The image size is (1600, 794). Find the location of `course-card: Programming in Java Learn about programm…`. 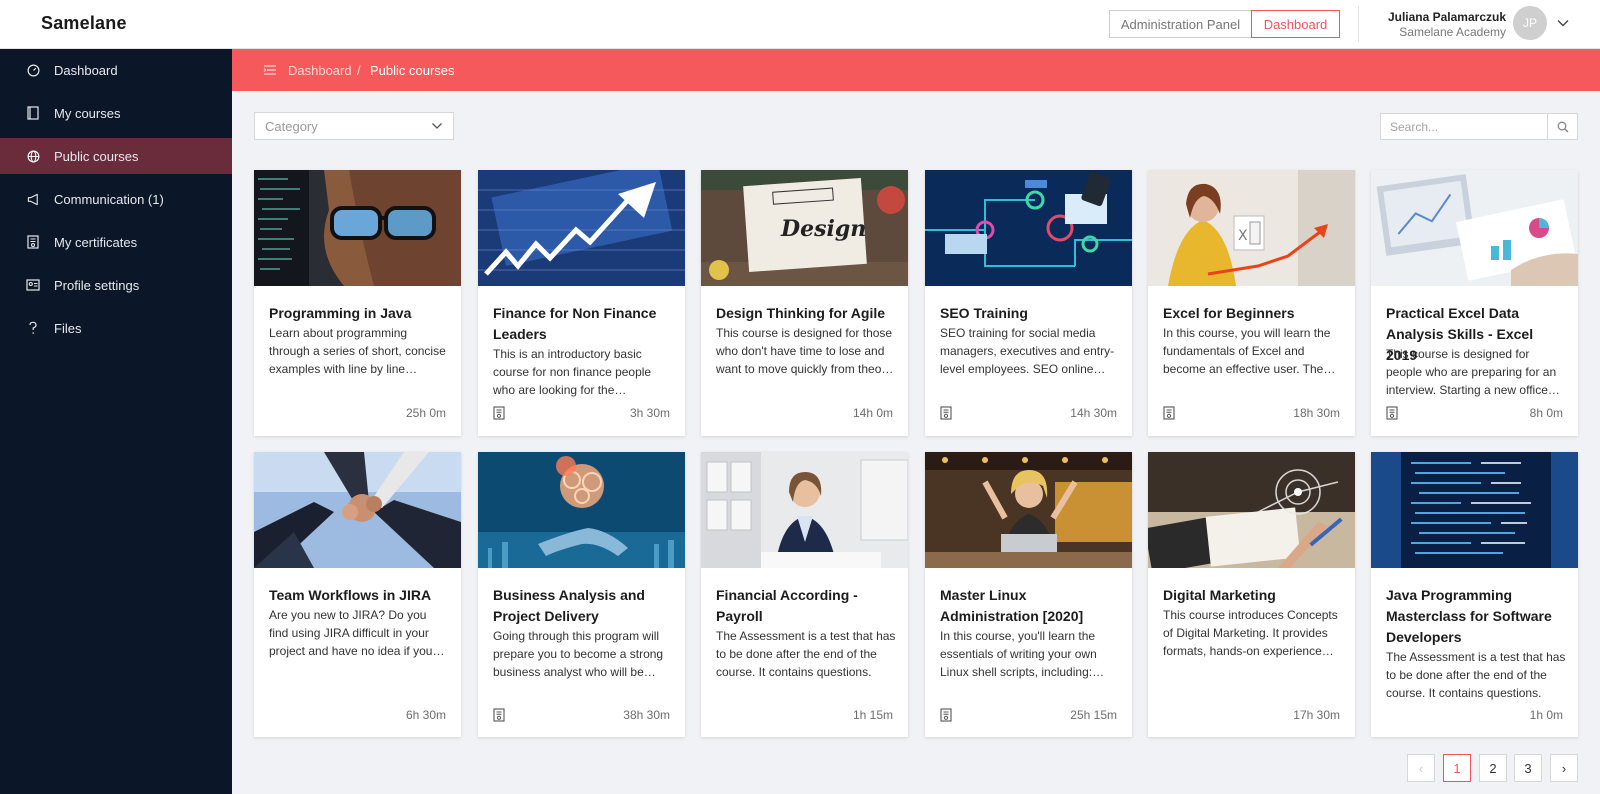

course-card: Programming in Java Learn about programm… is located at coordinates (357, 303).